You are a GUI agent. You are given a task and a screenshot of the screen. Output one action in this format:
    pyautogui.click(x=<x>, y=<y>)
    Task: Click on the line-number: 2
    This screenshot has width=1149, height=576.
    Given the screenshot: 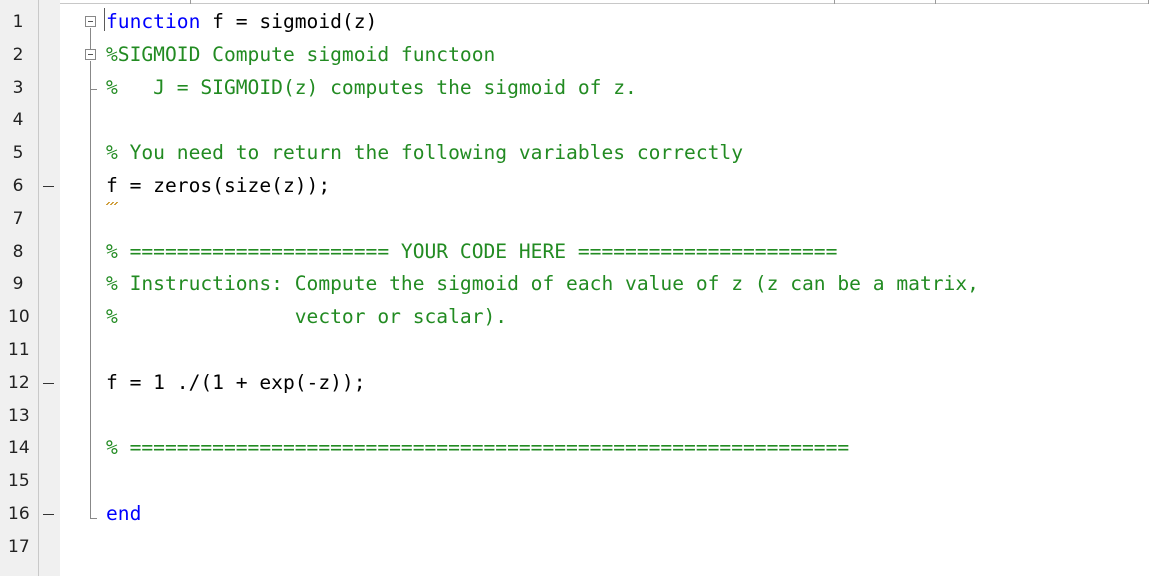 What is the action you would take?
    pyautogui.click(x=18, y=54)
    